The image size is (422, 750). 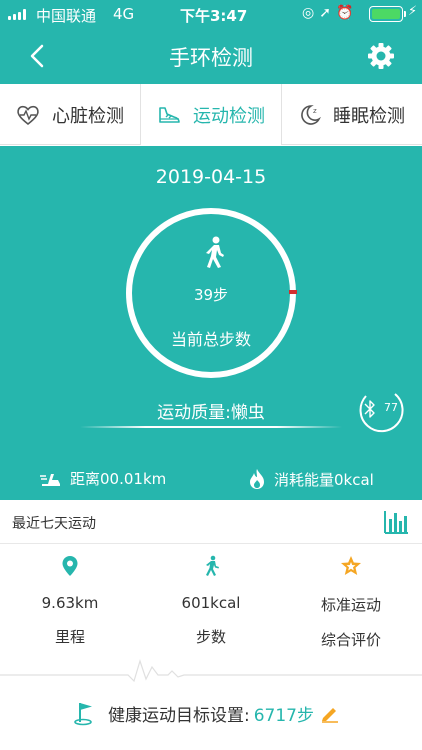 I want to click on status-bar: 中国联通 4G 下午3:47 ◎➚⏰ ⚡, so click(x=211, y=14).